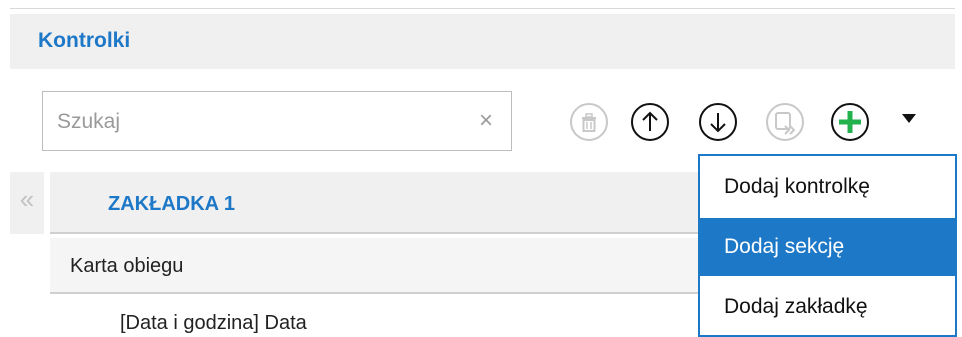 The width and height of the screenshot is (962, 337). I want to click on move-down-button, so click(718, 122).